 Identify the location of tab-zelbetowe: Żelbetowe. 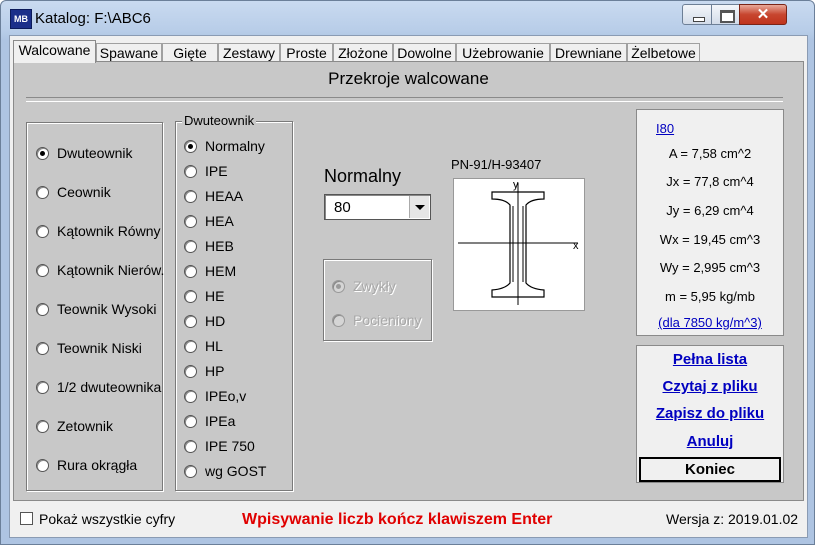
(663, 52).